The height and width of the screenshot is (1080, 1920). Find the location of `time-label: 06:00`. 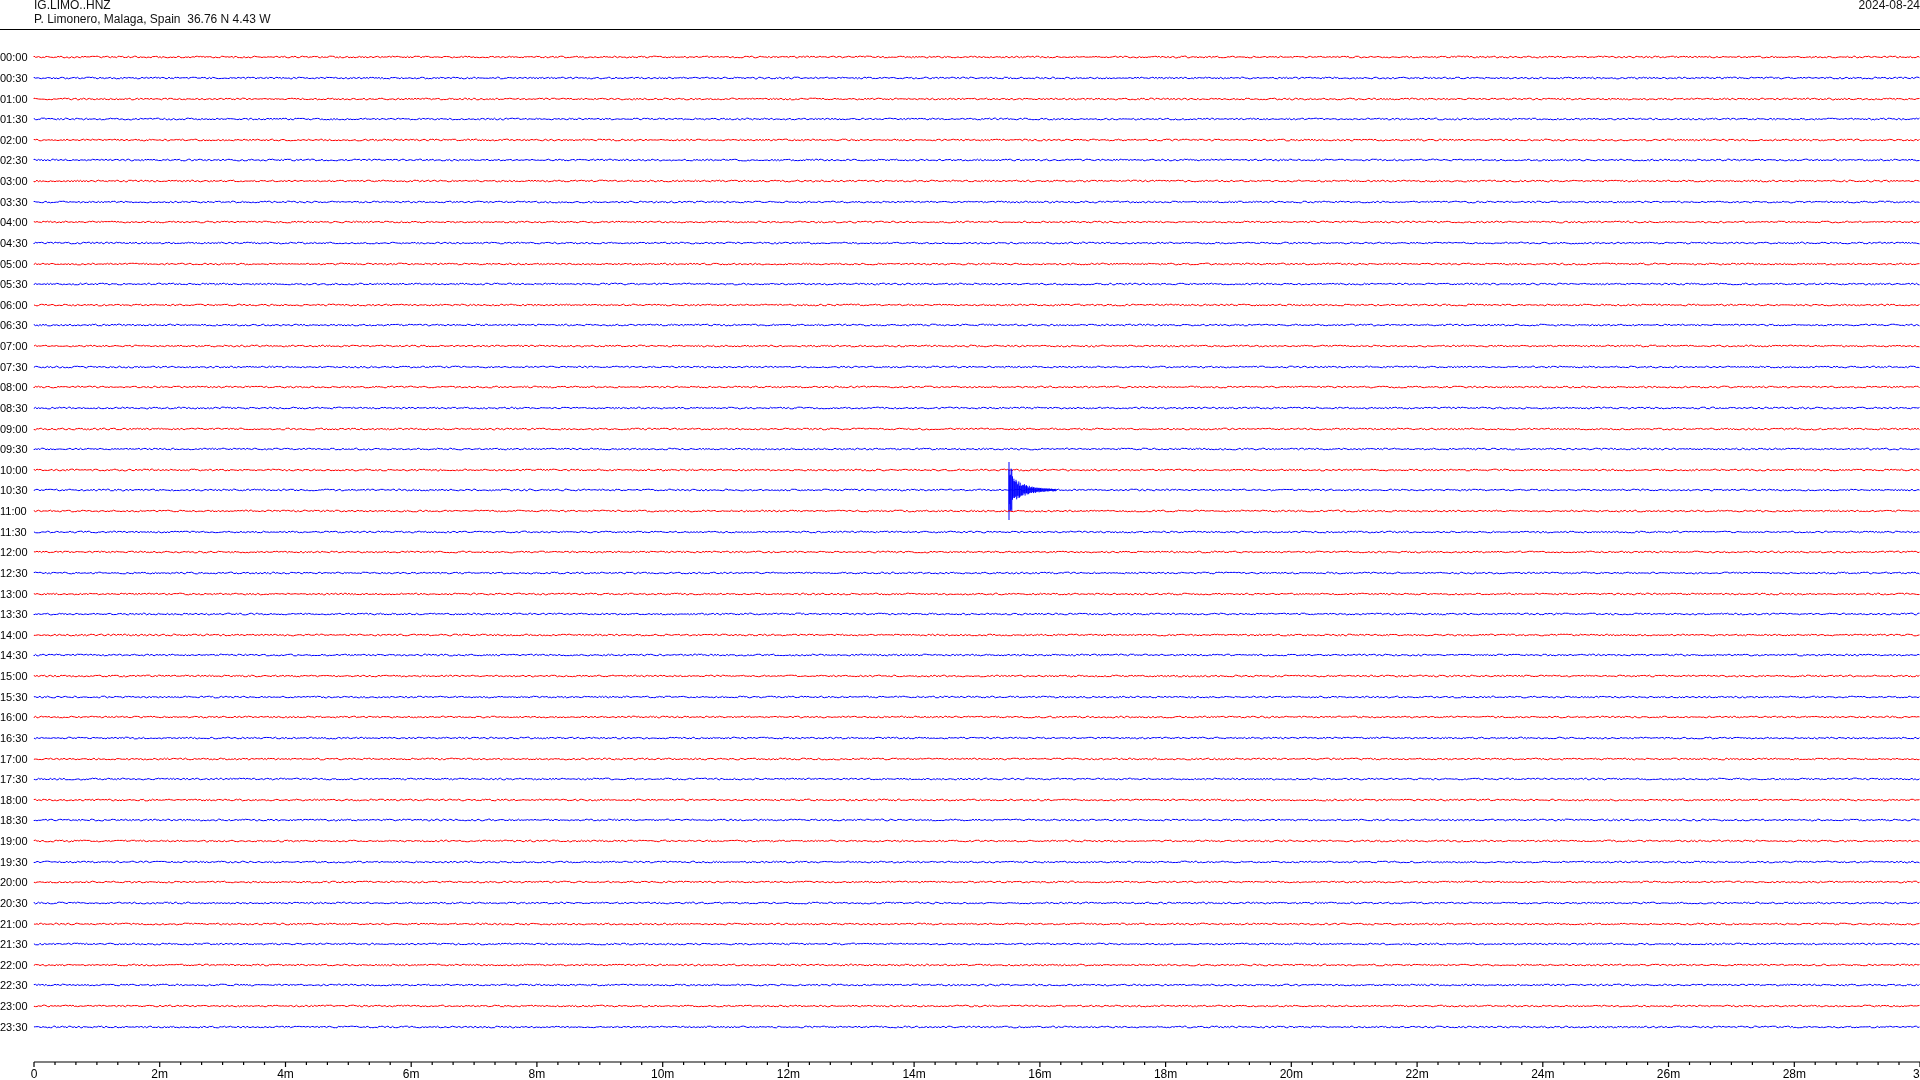

time-label: 06:00 is located at coordinates (14, 304).